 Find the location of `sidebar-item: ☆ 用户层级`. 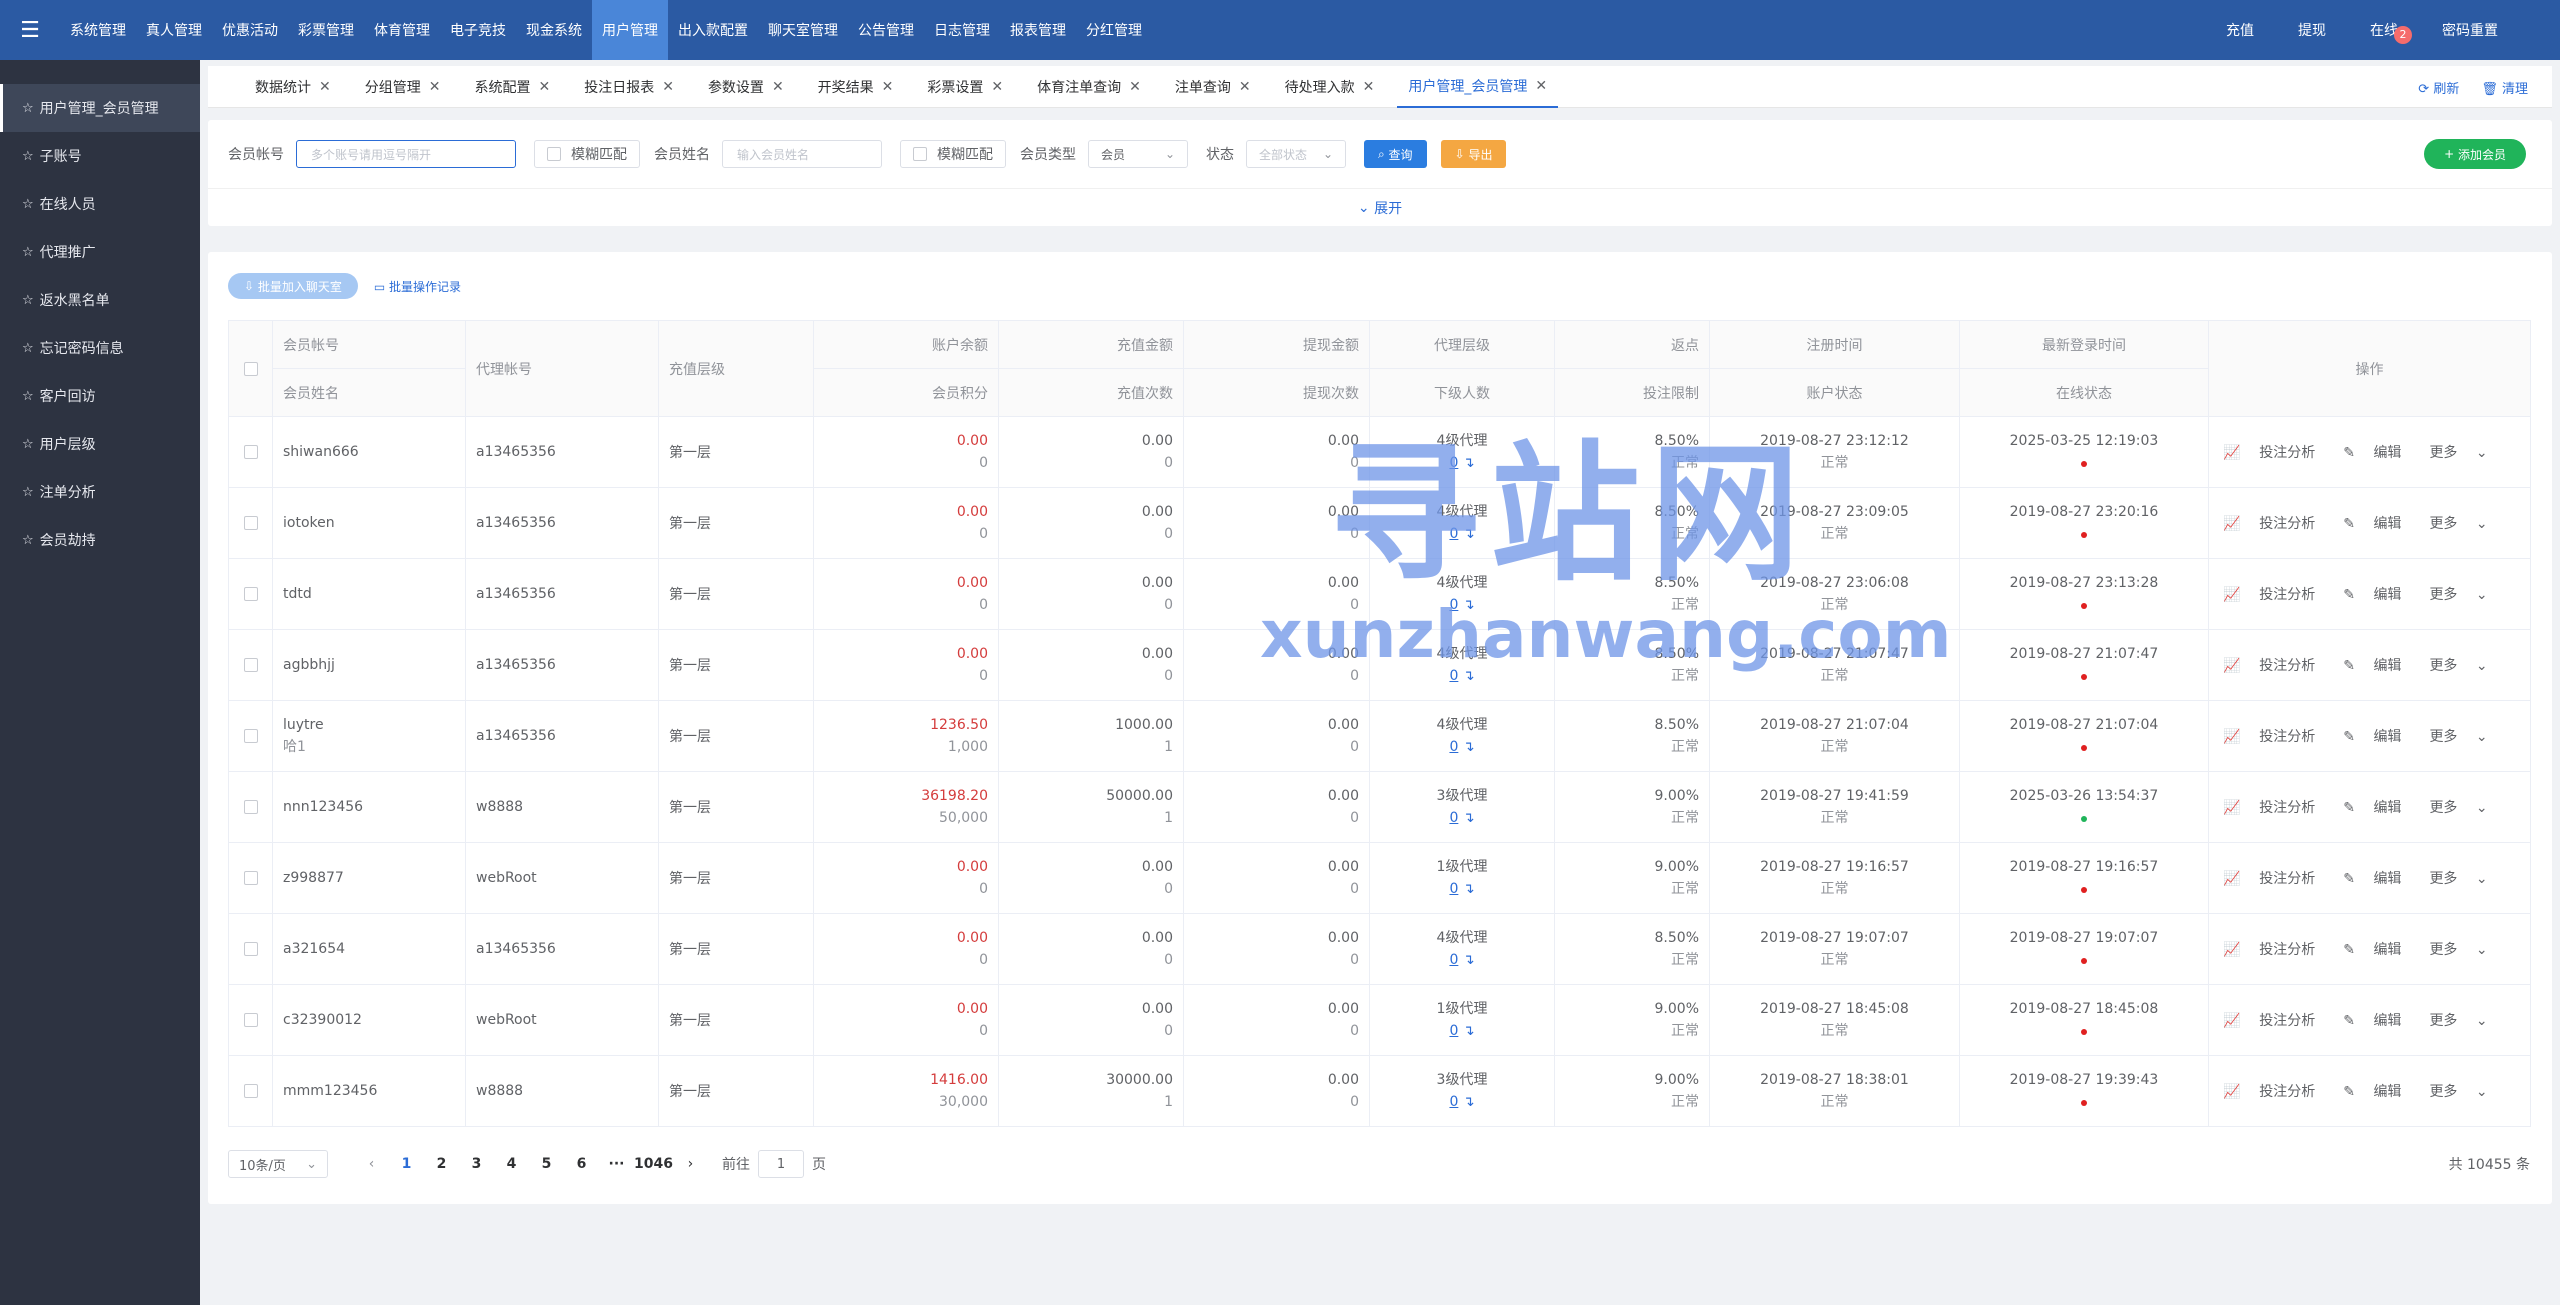

sidebar-item: ☆ 用户层级 is located at coordinates (100, 444).